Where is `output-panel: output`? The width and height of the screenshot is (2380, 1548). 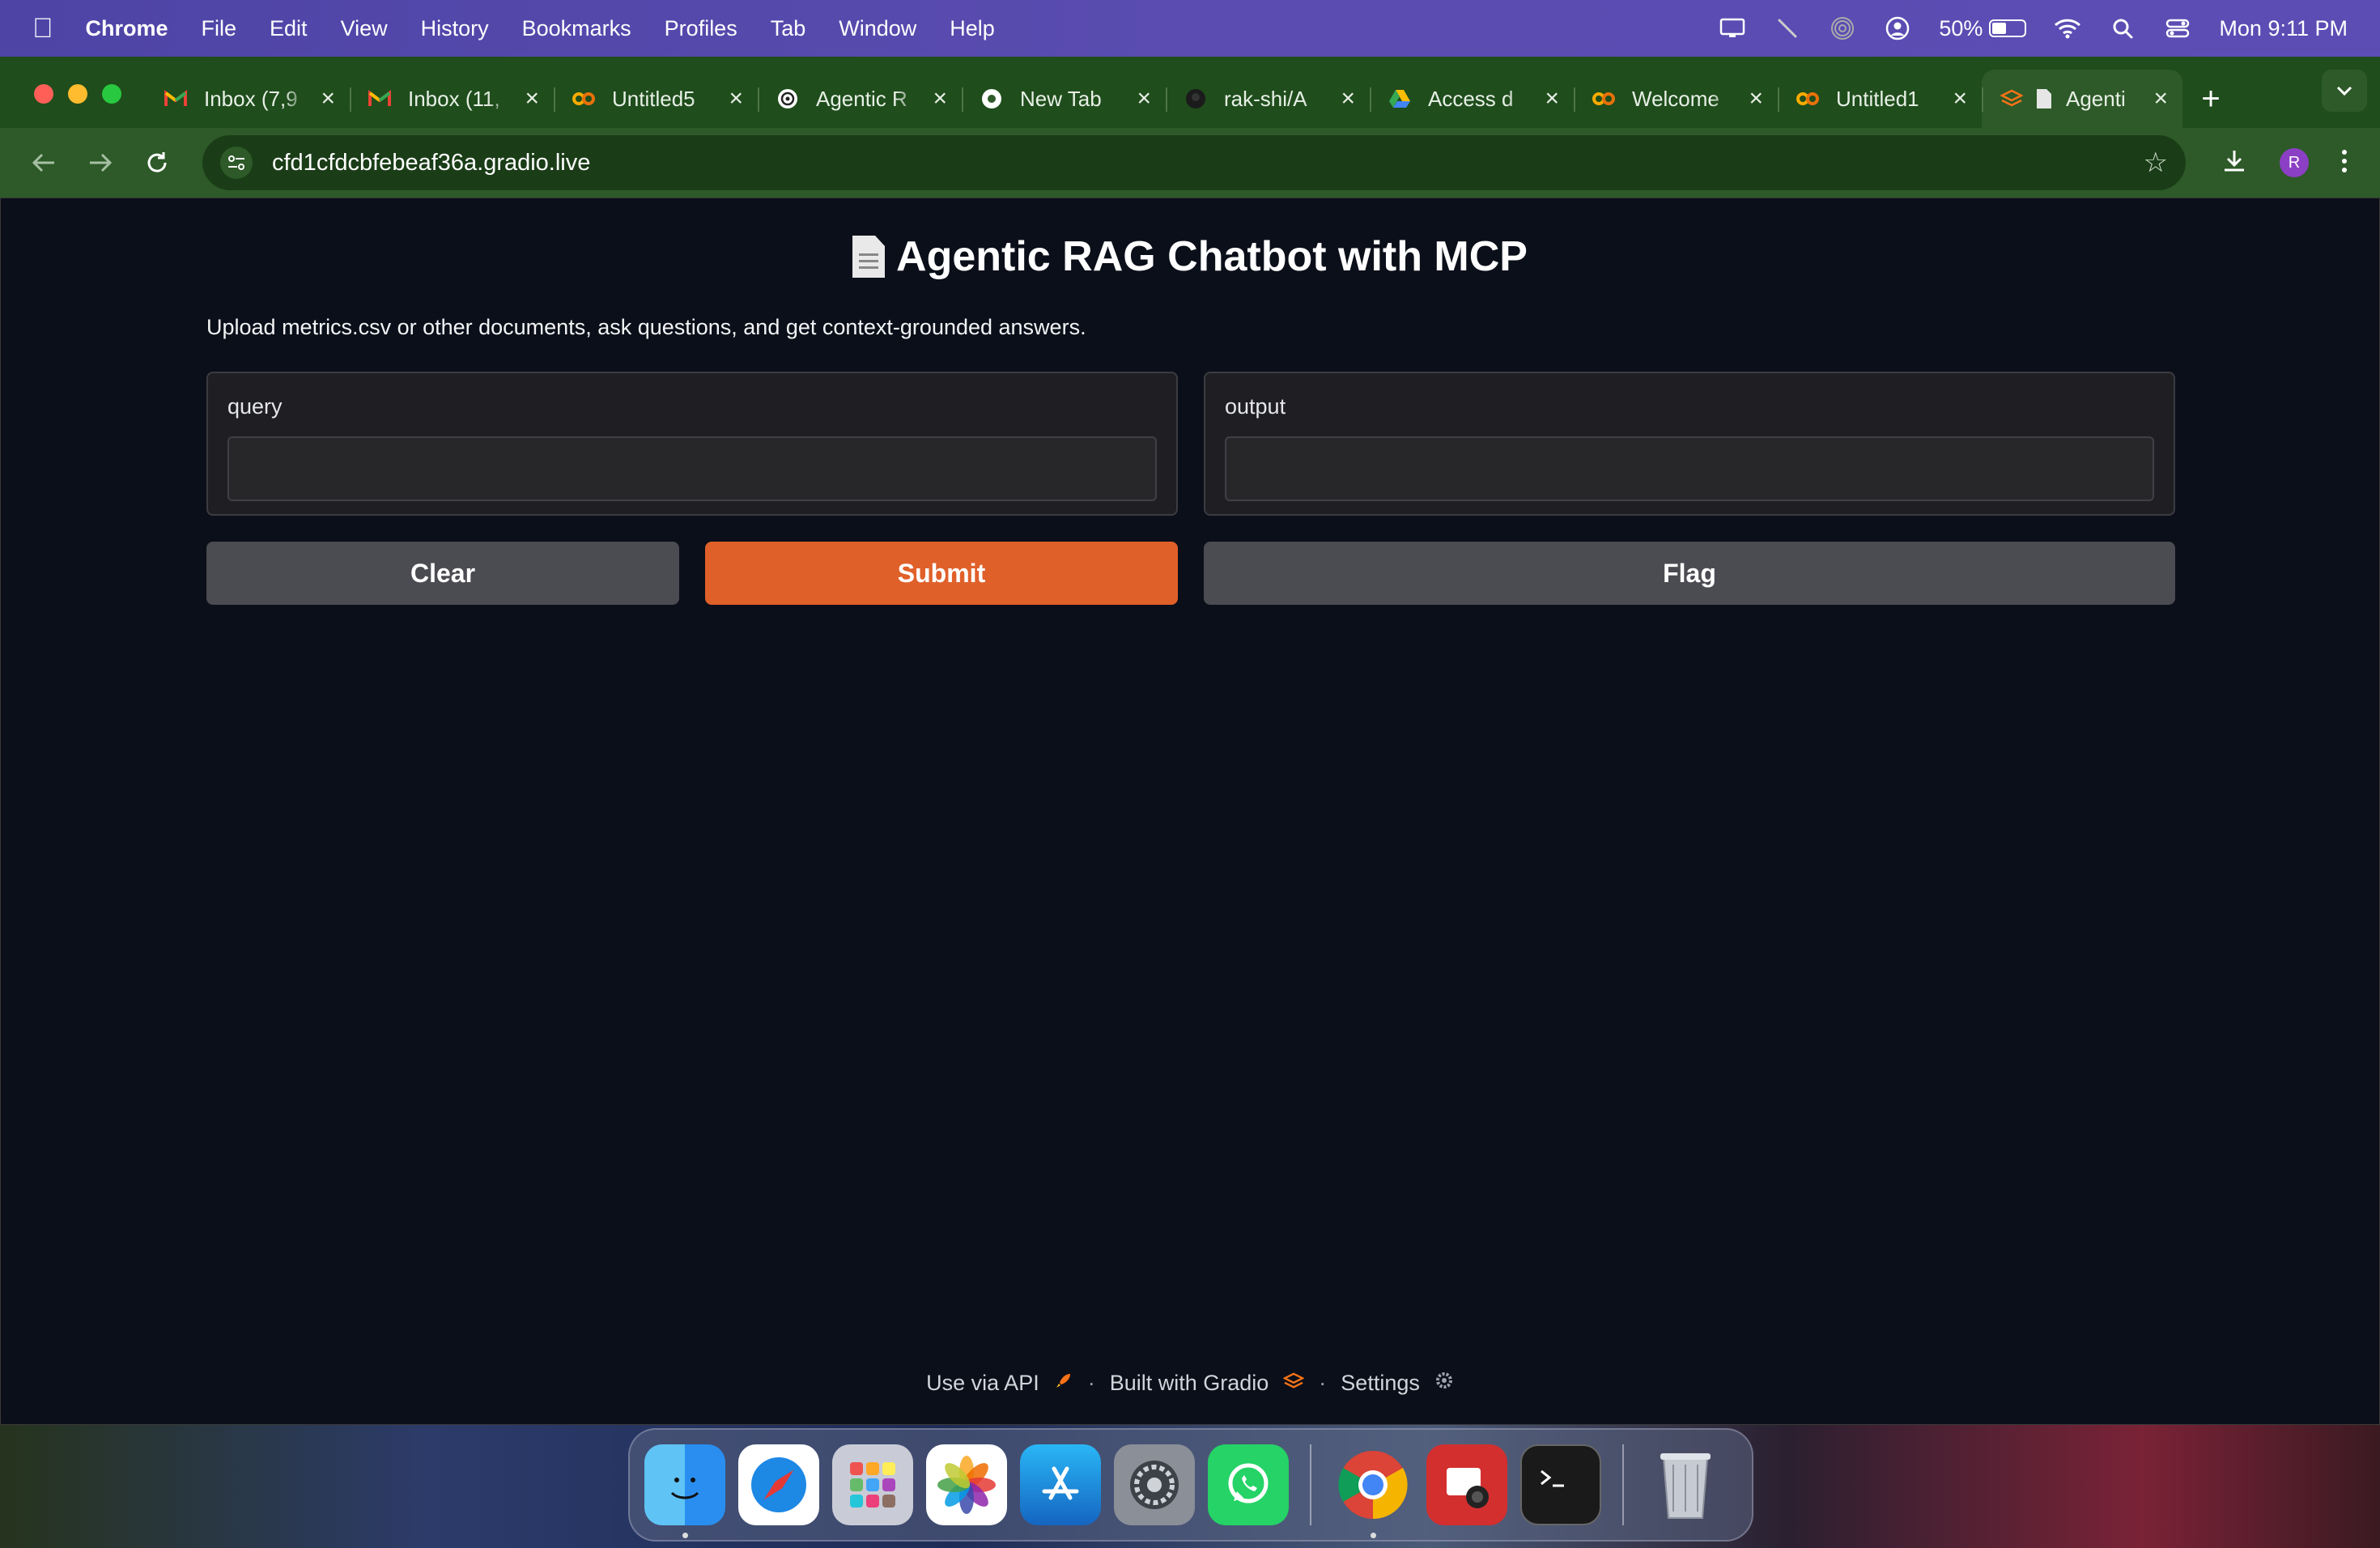 output-panel: output is located at coordinates (1689, 444).